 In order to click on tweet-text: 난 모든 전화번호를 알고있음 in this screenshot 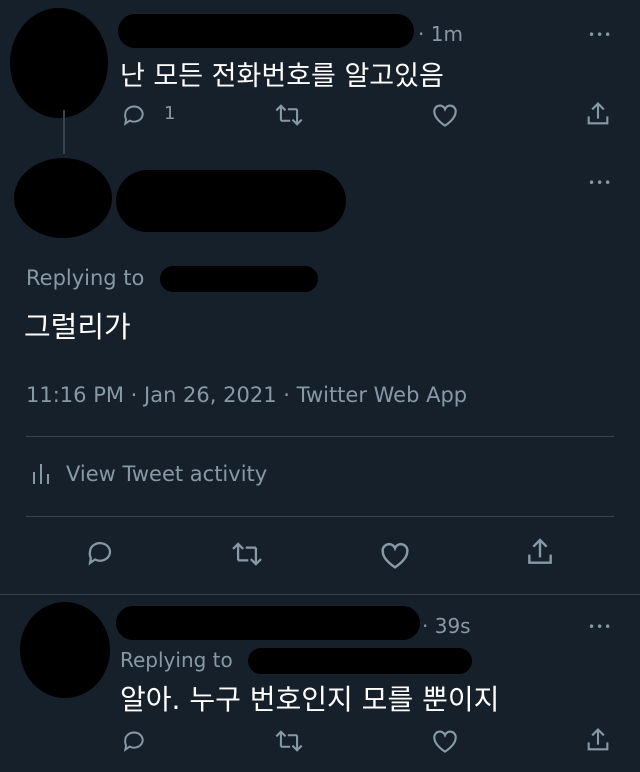, I will do `click(282, 76)`.